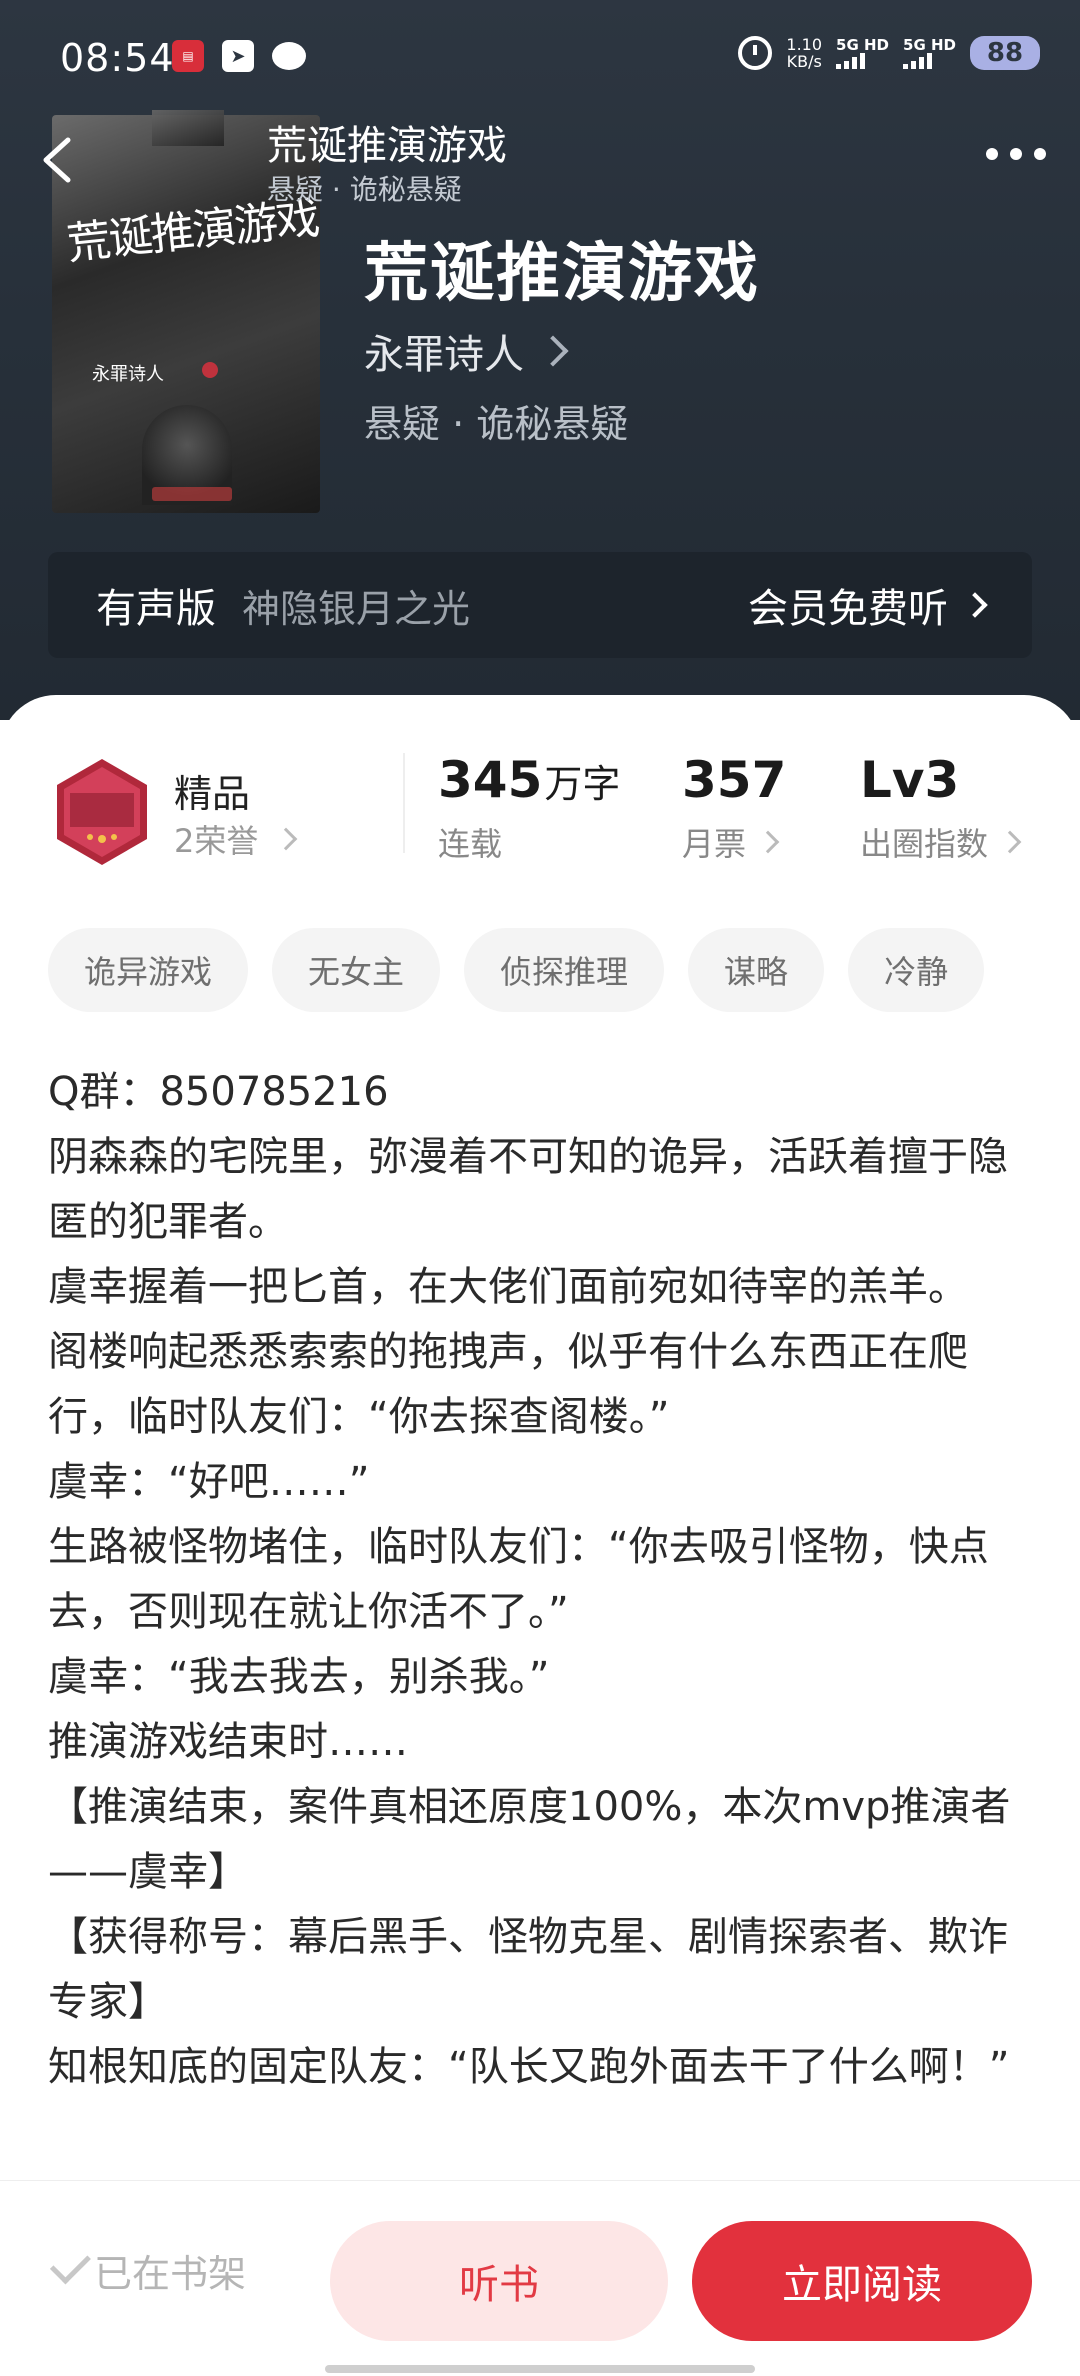 This screenshot has height=2376, width=1080. I want to click on honor-count: 2荣誉, so click(216, 841).